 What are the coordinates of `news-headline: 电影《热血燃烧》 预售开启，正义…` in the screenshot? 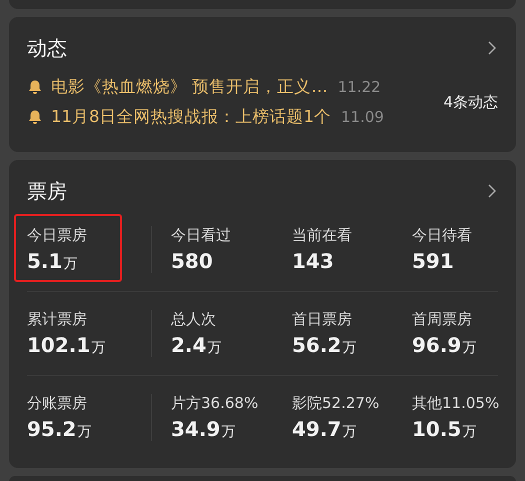 It's located at (189, 87).